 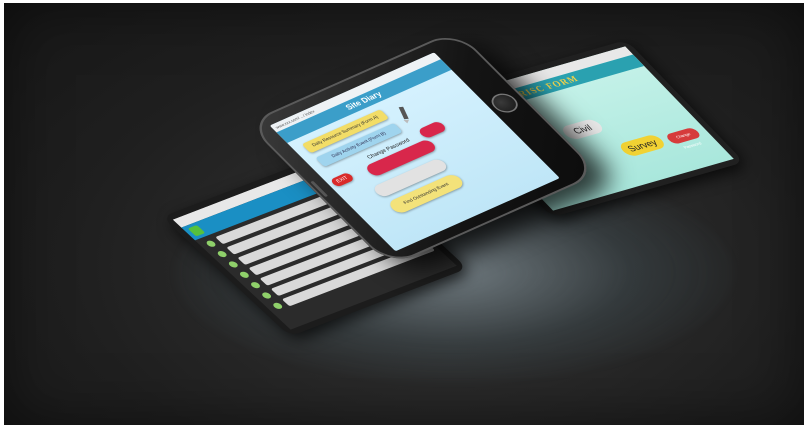 I want to click on civil-button: Civil, so click(x=582, y=129).